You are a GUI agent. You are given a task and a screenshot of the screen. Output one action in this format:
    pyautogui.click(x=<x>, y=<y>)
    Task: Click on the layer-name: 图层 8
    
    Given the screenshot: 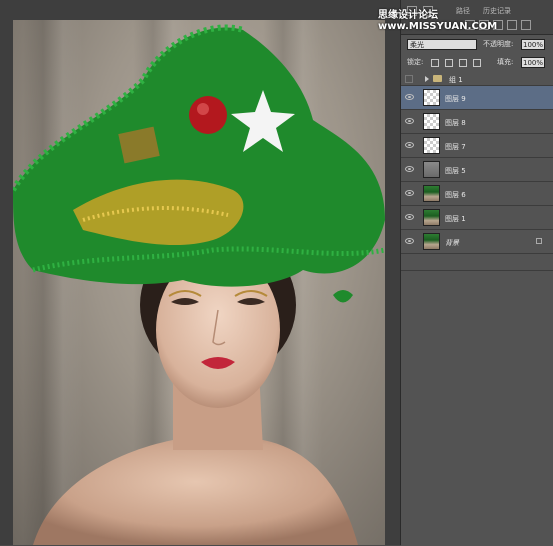 What is the action you would take?
    pyautogui.click(x=455, y=123)
    